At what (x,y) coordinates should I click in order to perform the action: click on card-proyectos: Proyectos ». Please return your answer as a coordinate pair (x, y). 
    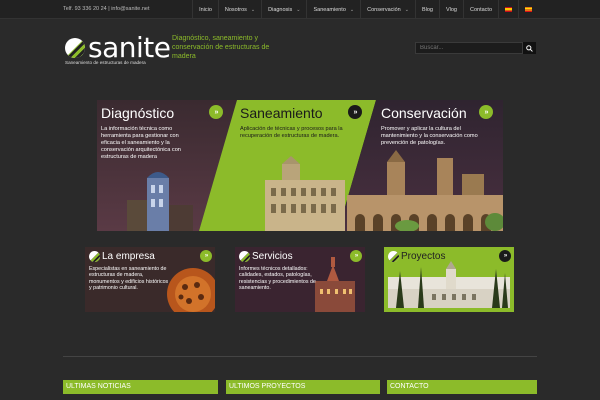
    Looking at the image, I should click on (449, 279).